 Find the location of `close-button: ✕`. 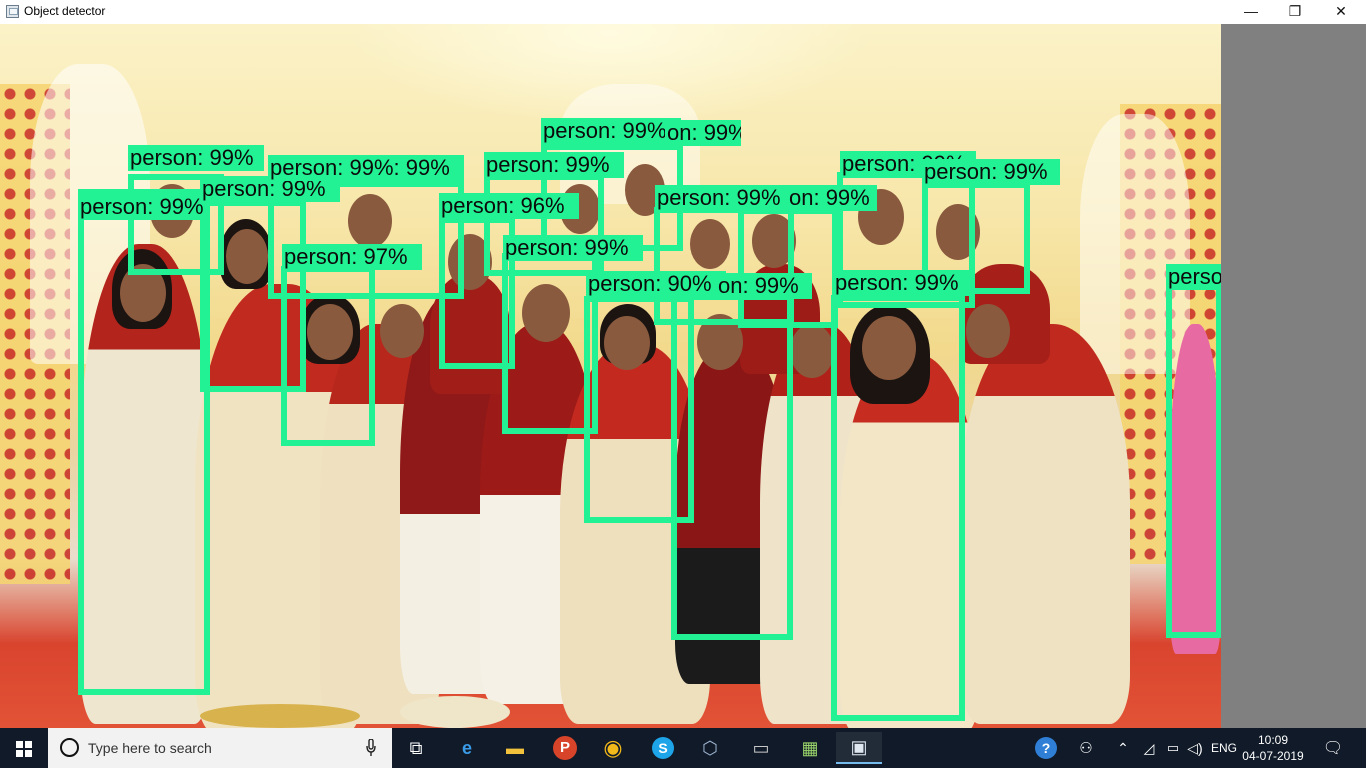

close-button: ✕ is located at coordinates (1341, 12).